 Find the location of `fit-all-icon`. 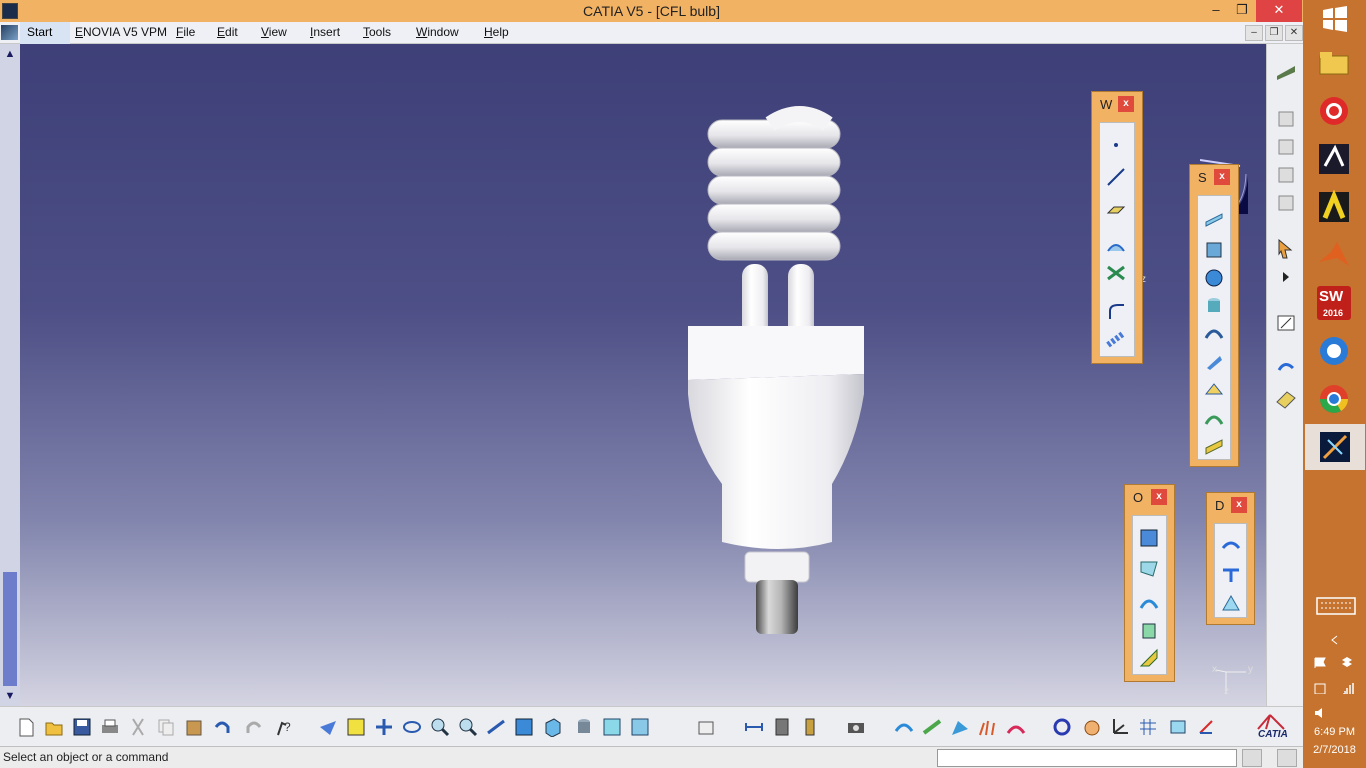

fit-all-icon is located at coordinates (356, 727).